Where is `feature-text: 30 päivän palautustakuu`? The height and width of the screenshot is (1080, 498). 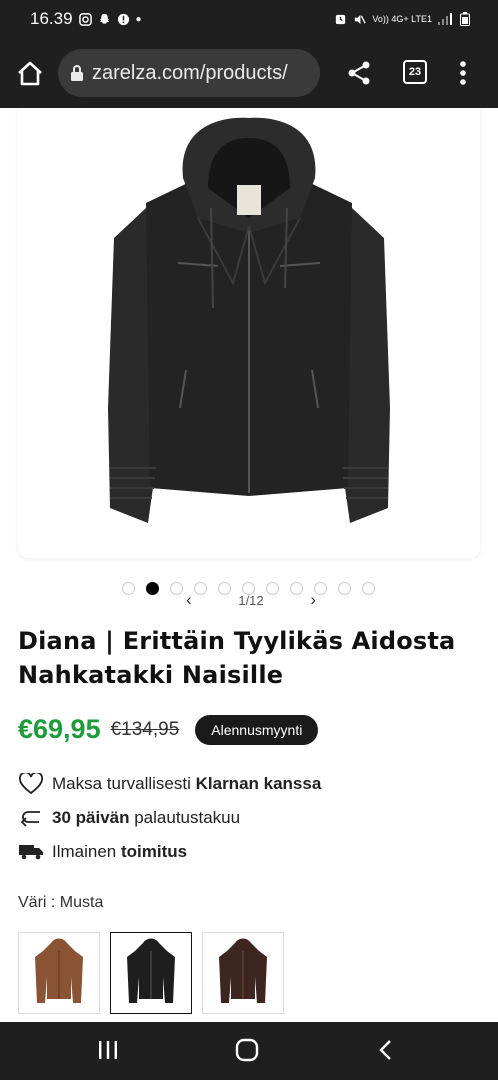 feature-text: 30 päivän palautustakuu is located at coordinates (146, 817).